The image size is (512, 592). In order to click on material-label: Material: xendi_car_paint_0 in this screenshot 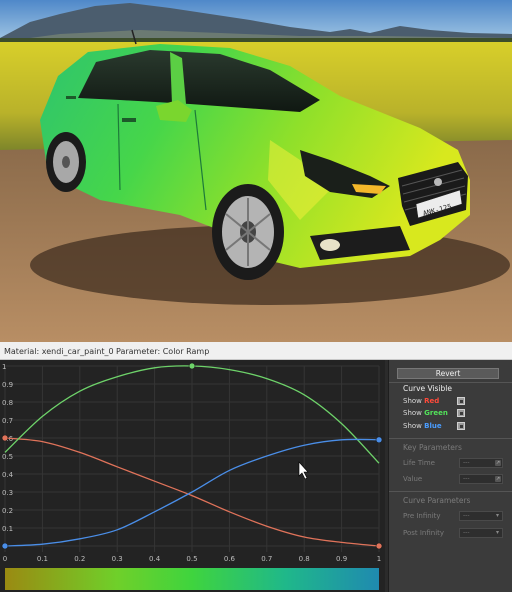, I will do `click(59, 351)`.